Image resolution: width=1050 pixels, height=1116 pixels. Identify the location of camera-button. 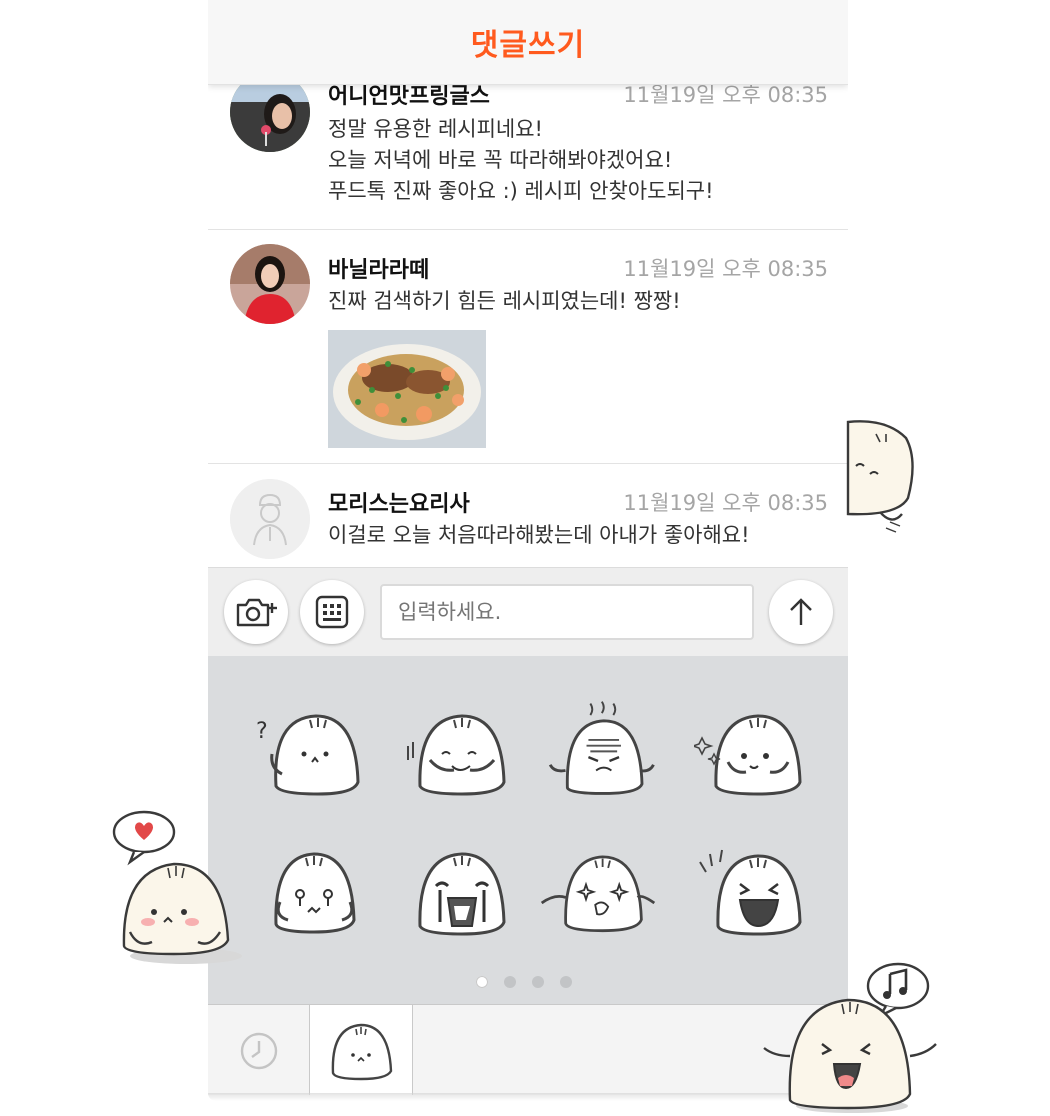
(256, 612).